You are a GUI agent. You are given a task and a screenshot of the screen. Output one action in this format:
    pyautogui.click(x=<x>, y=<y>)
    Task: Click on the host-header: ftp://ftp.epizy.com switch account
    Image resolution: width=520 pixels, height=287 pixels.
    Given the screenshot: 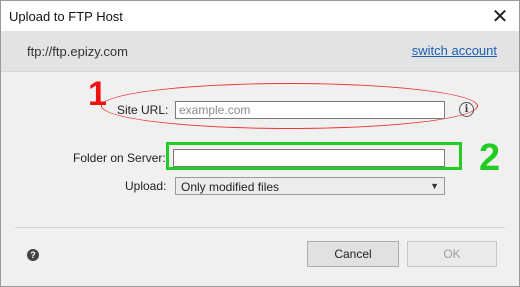 What is the action you would take?
    pyautogui.click(x=260, y=51)
    